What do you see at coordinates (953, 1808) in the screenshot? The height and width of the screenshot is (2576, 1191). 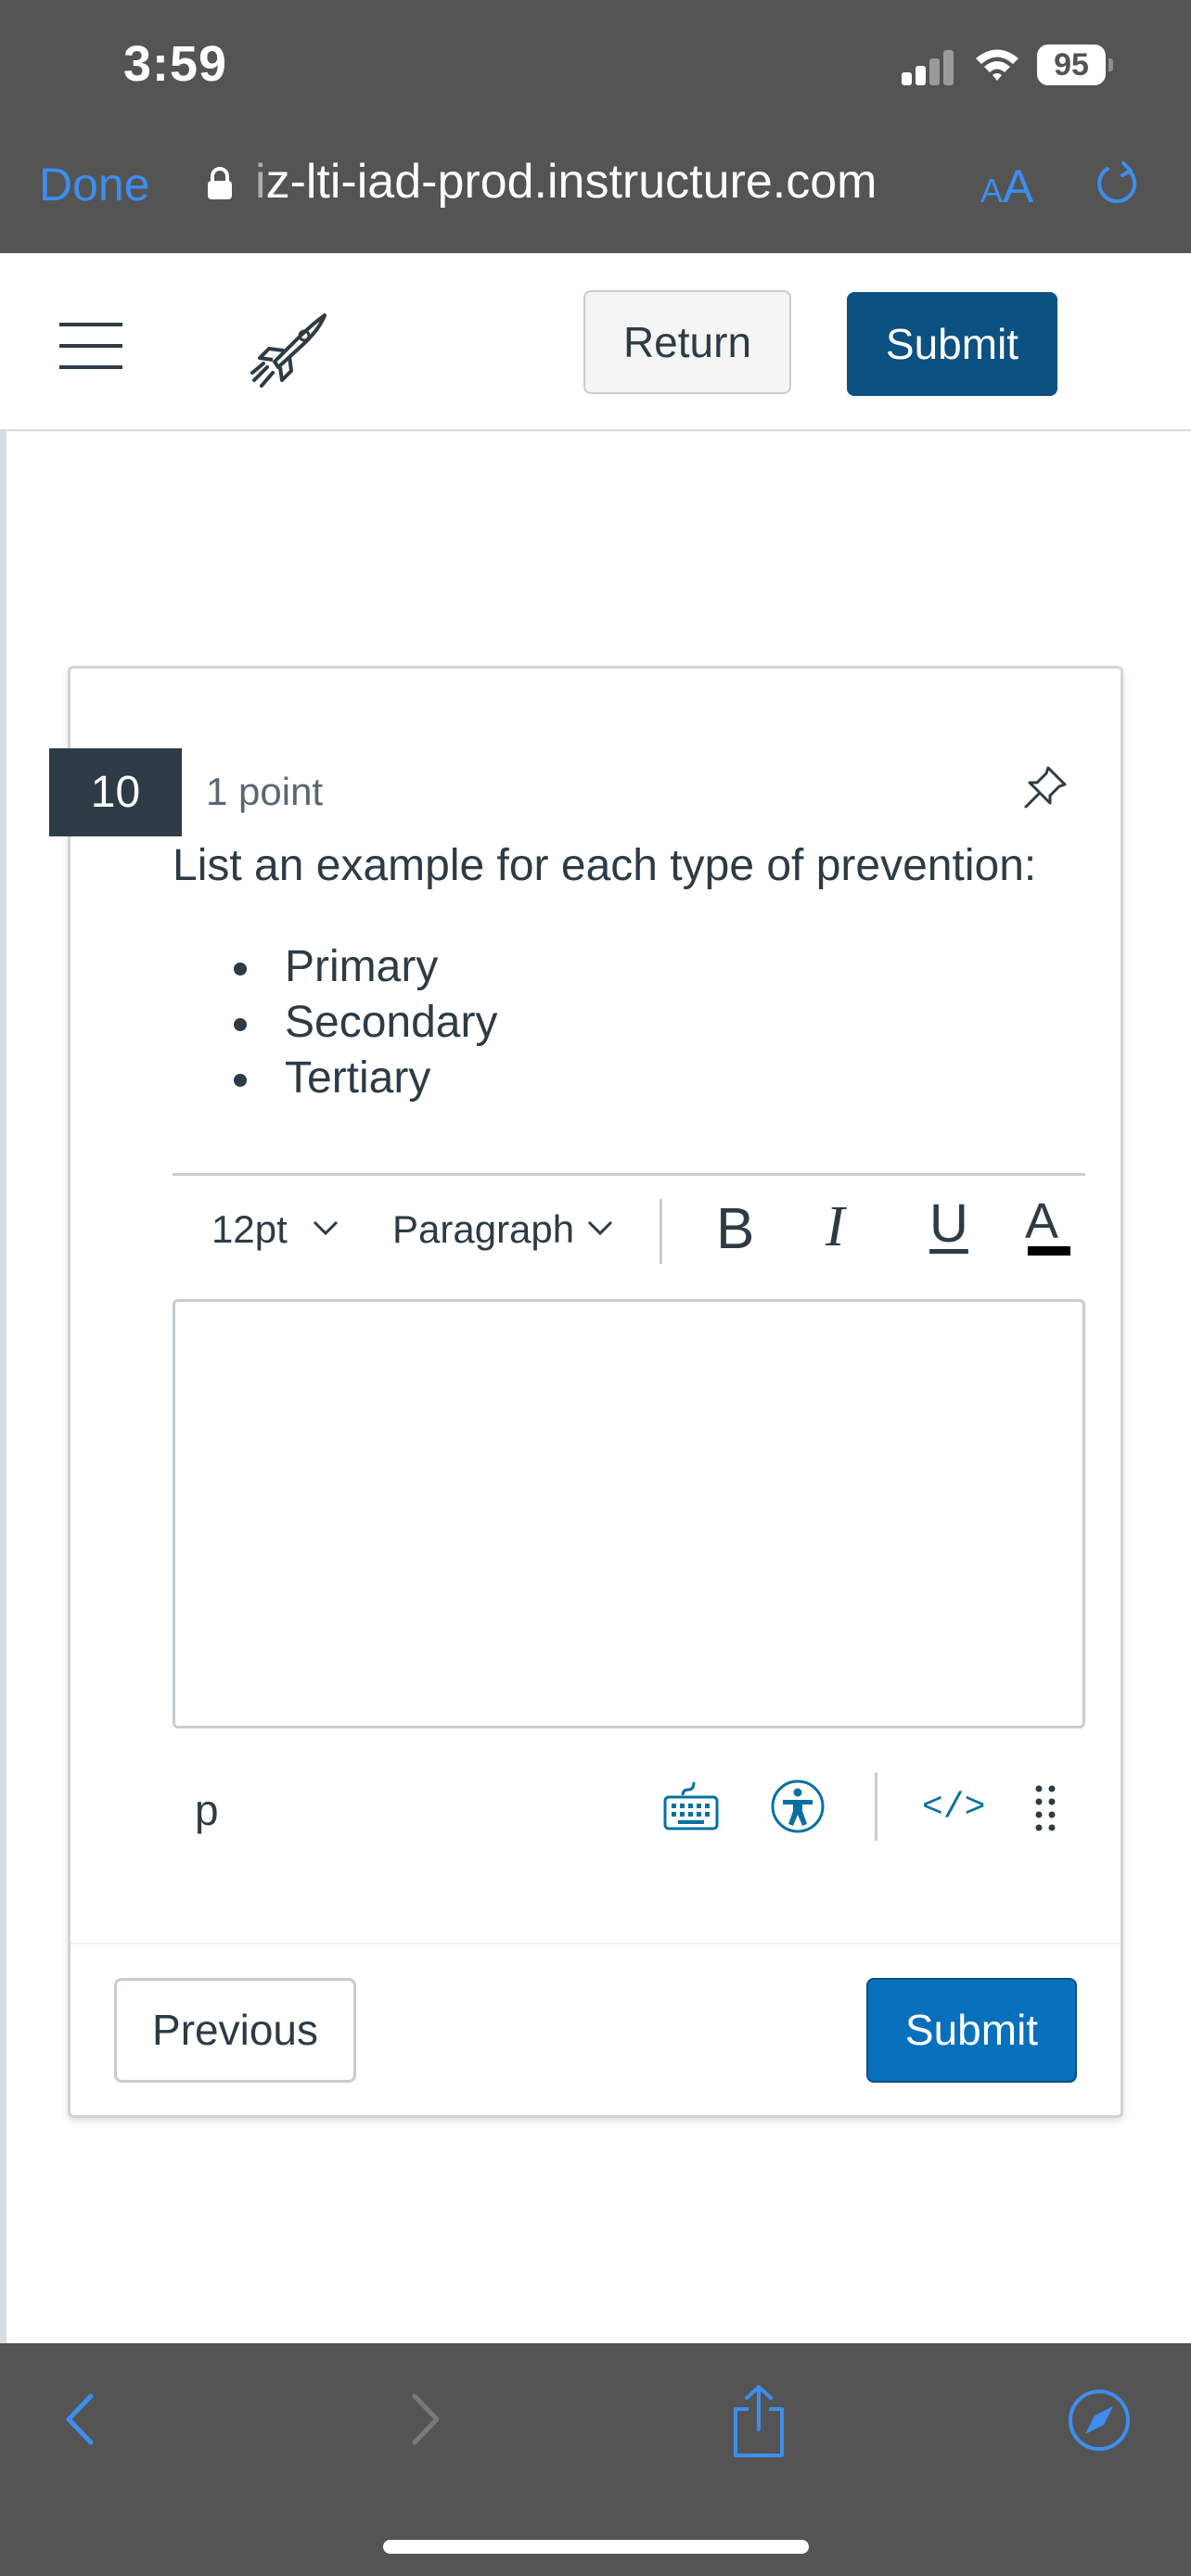 I see `html-editor-toggle: </>` at bounding box center [953, 1808].